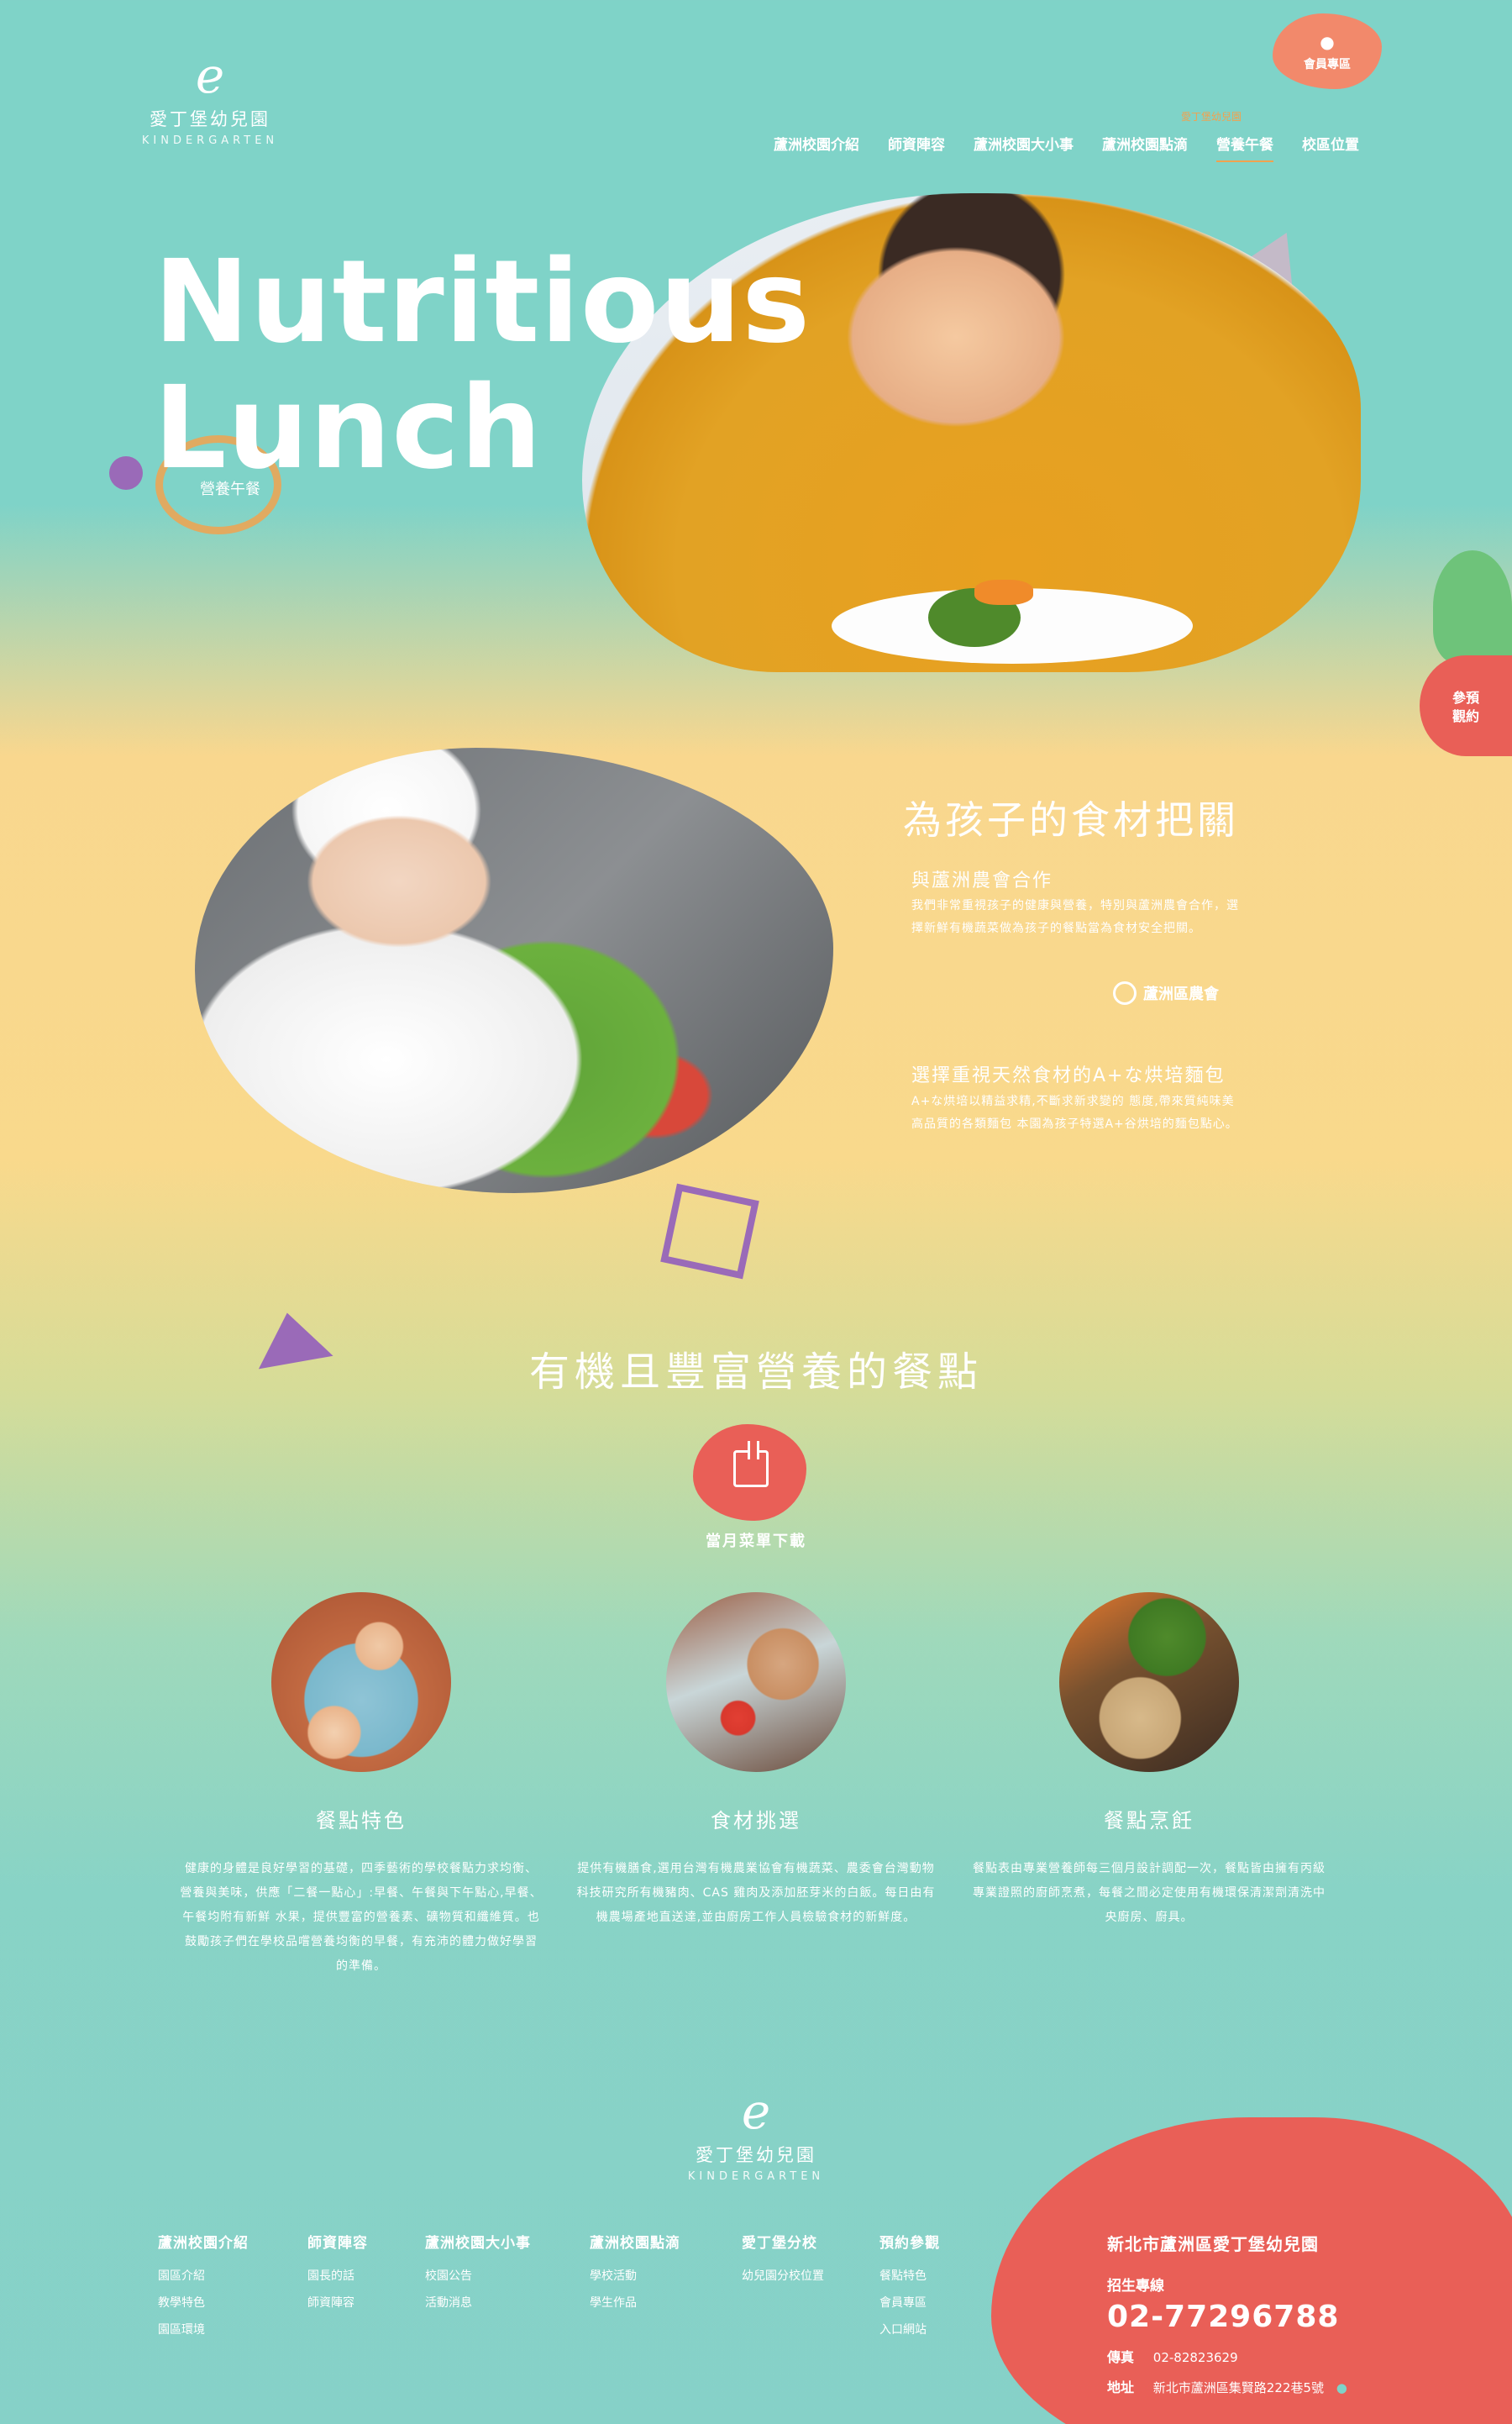 This screenshot has width=1512, height=2424. Describe the element at coordinates (232, 2289) in the screenshot. I see `footer-column: 蘆洲校園介紹 園區介紹 教學特色 園區環境` at that location.